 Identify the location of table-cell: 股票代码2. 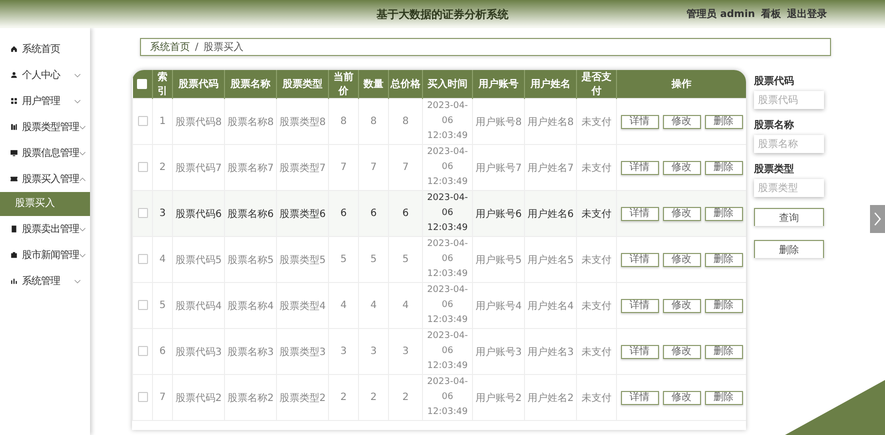
(198, 398).